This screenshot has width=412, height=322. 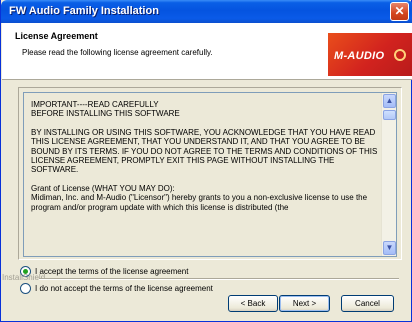 What do you see at coordinates (56, 36) in the screenshot?
I see `page-title: License Agreement` at bounding box center [56, 36].